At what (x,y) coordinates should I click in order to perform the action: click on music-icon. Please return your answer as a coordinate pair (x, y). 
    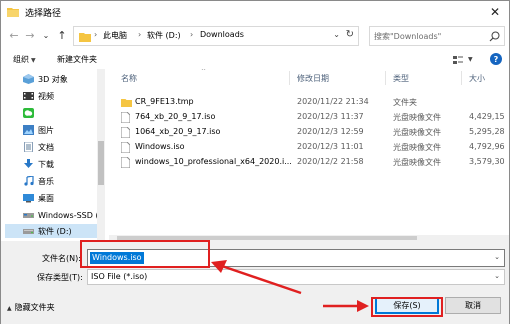
    Looking at the image, I should click on (29, 181).